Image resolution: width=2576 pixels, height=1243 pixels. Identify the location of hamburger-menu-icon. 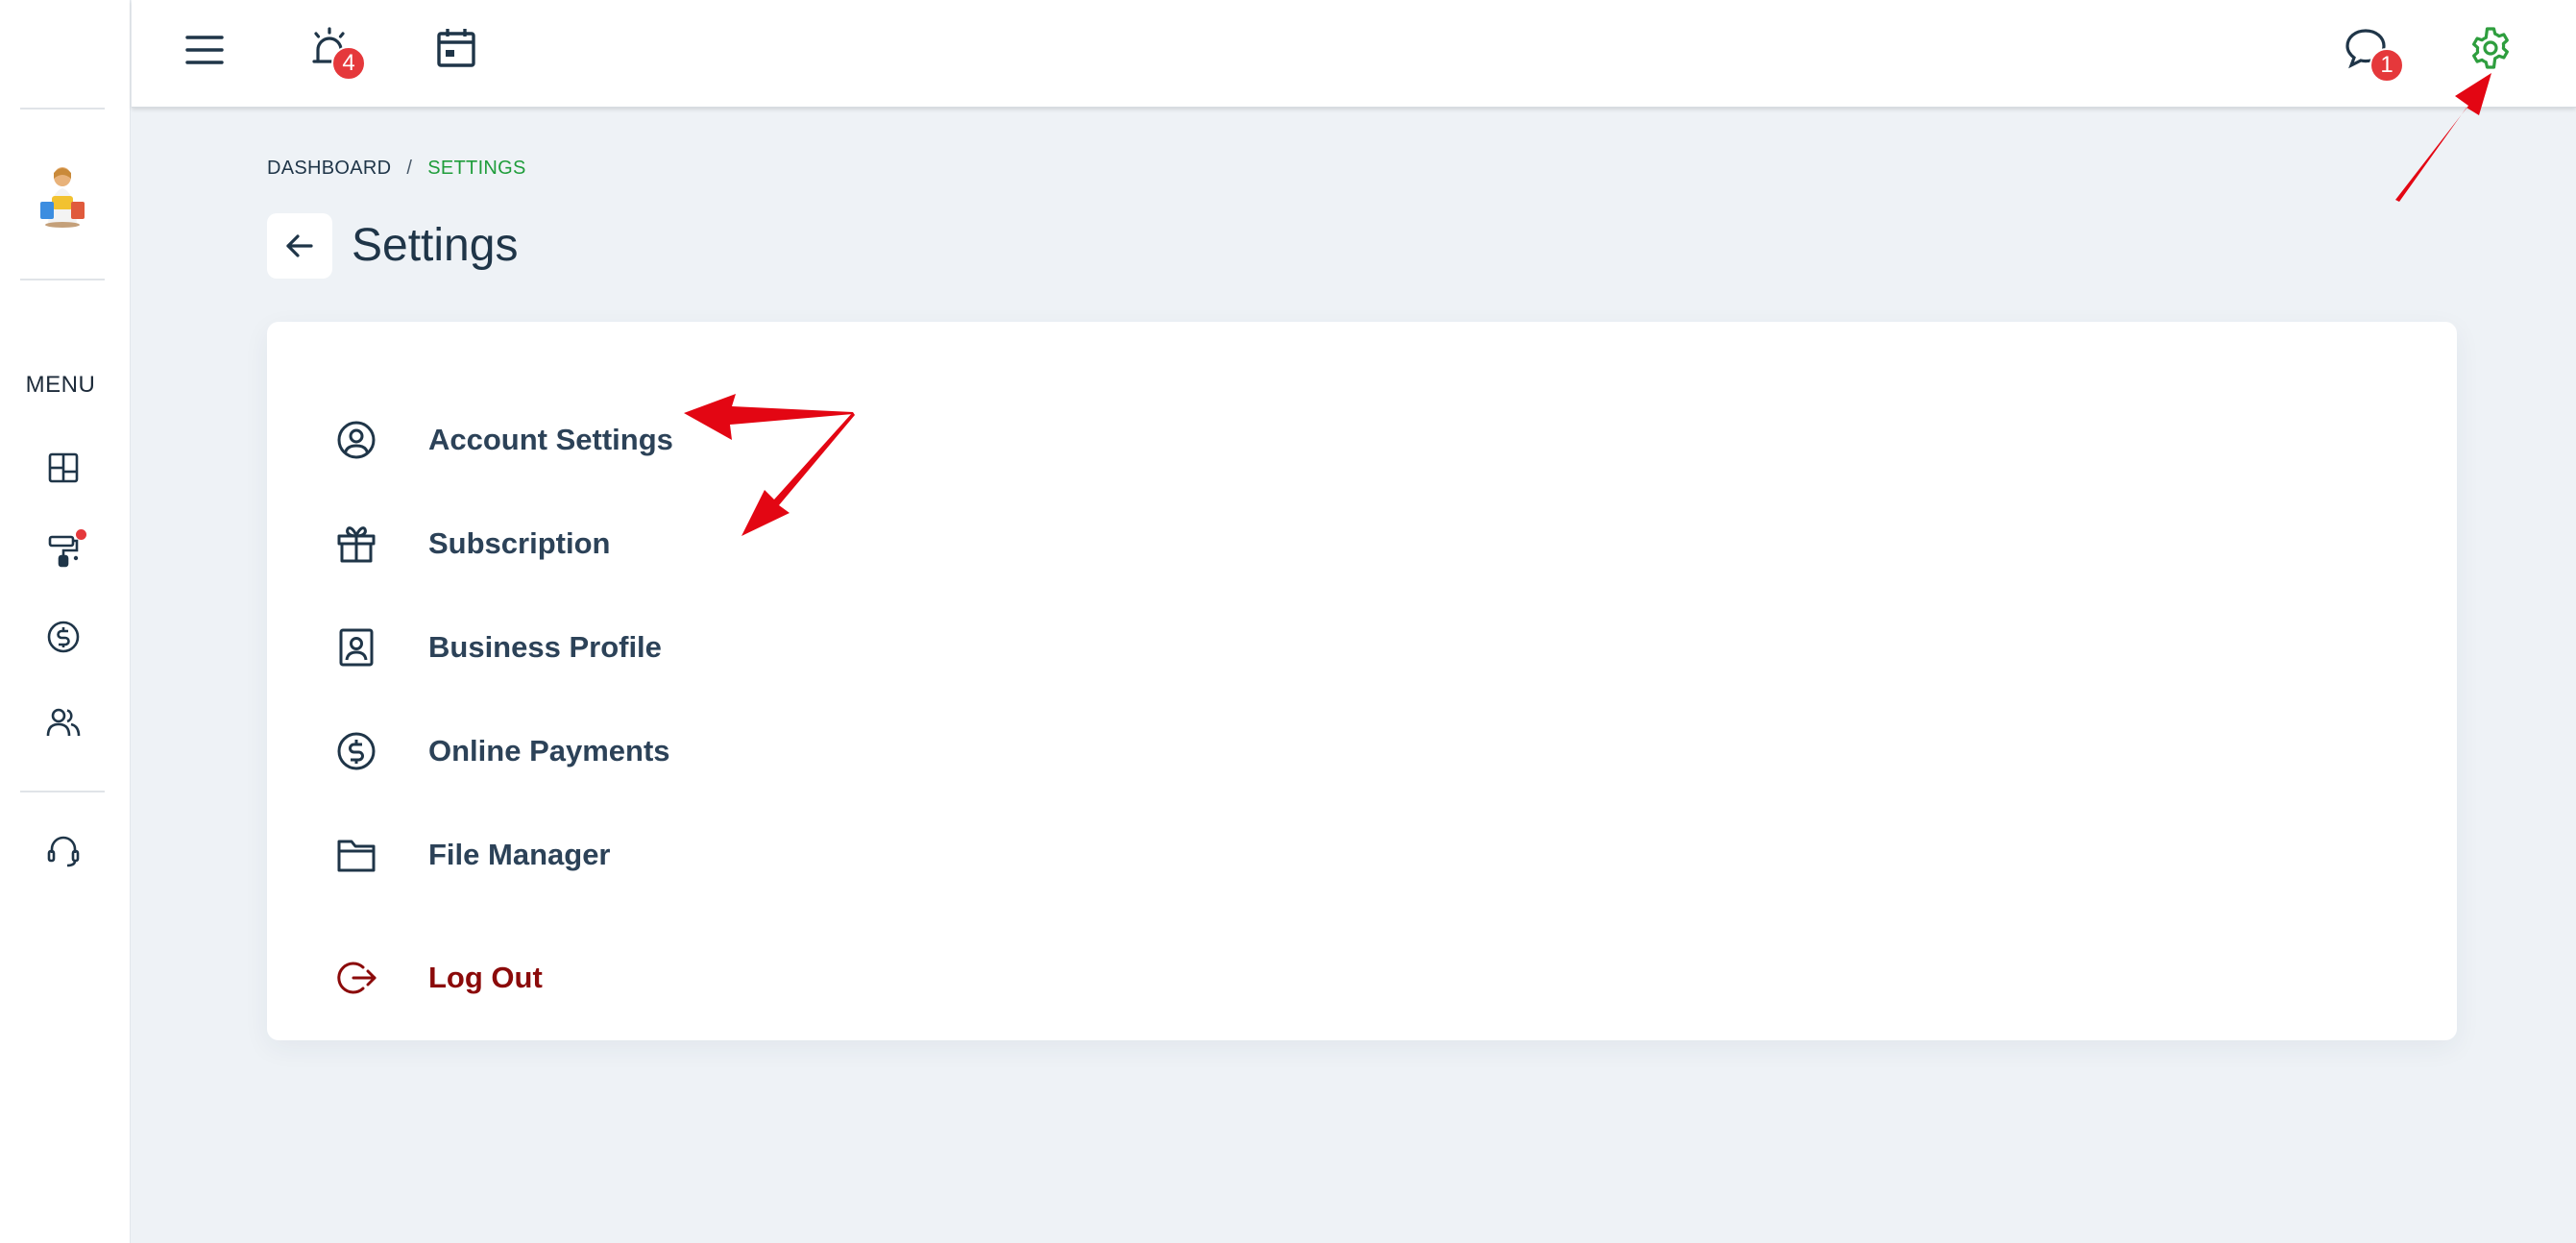
(205, 50).